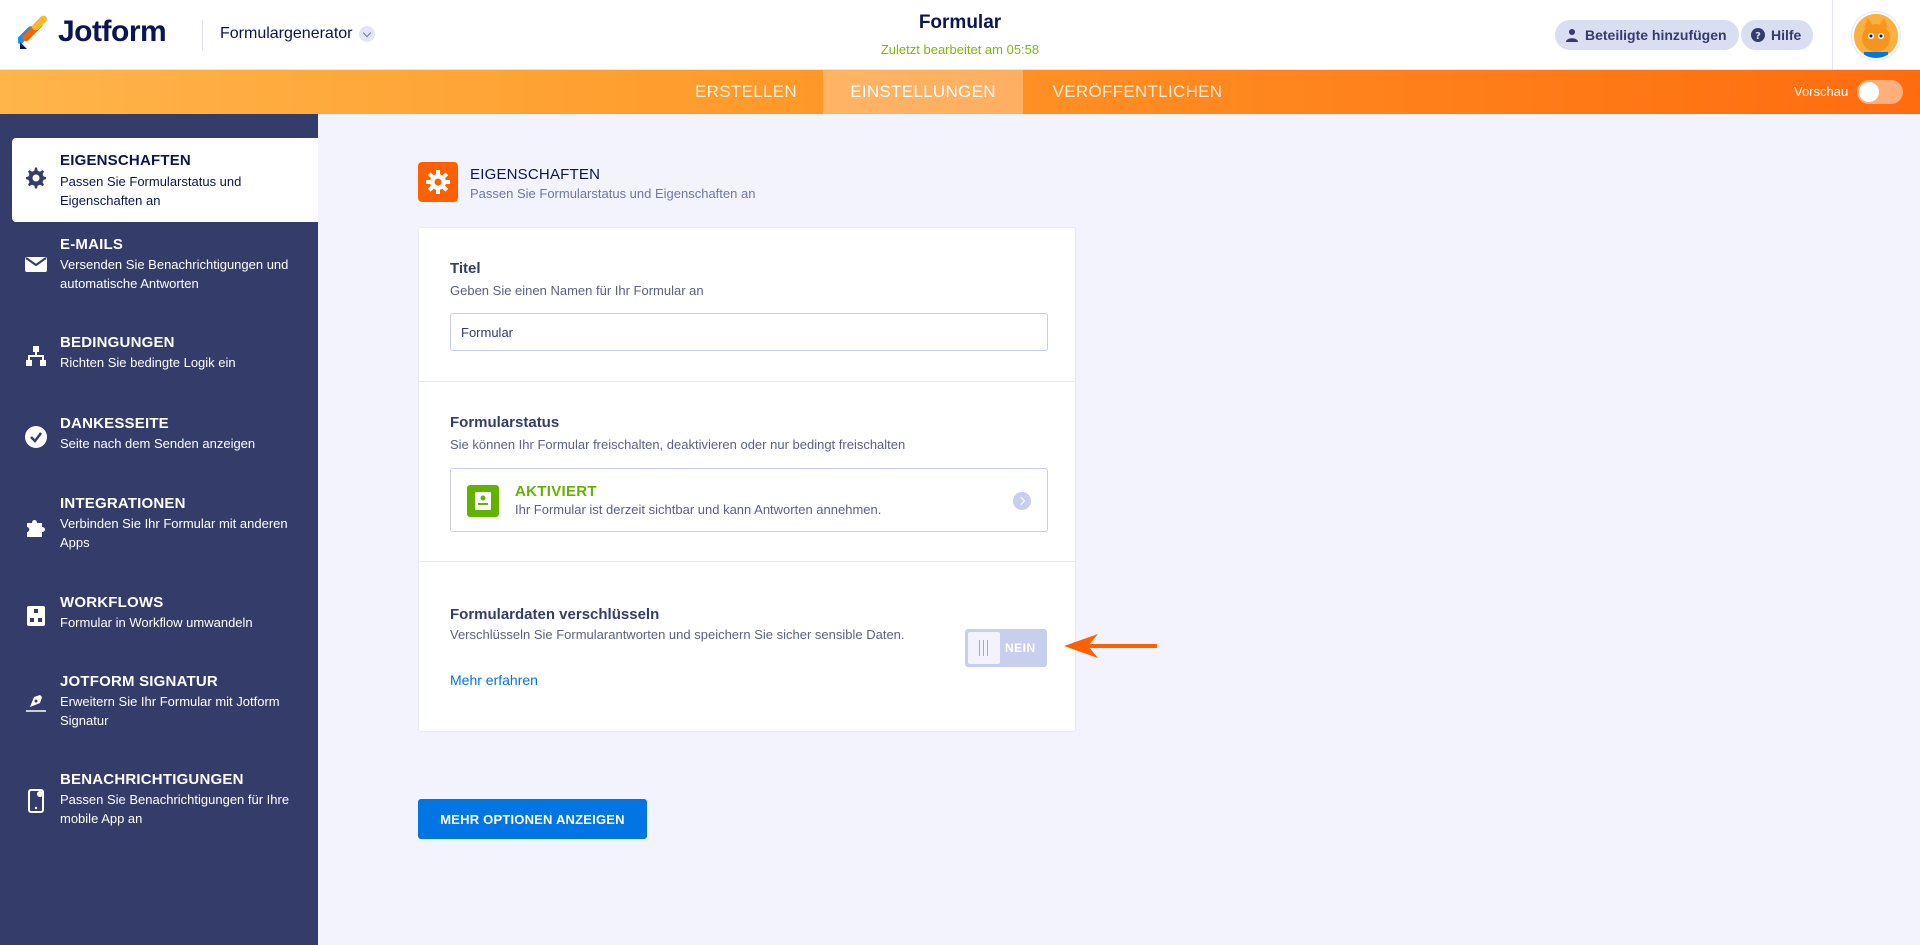 The image size is (1920, 945). Describe the element at coordinates (1022, 501) in the screenshot. I see `chevron-right-icon` at that location.